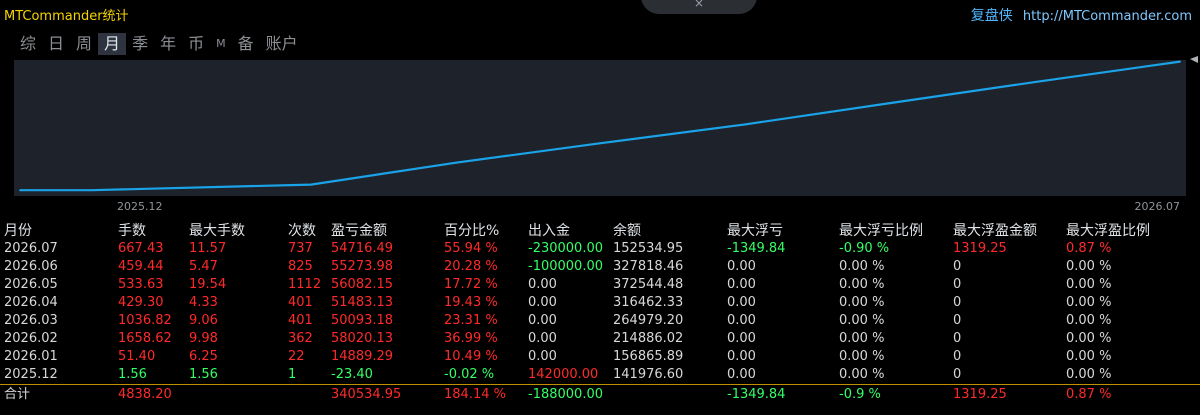 The width and height of the screenshot is (1200, 415). I want to click on close-icon: ×, so click(699, 5).